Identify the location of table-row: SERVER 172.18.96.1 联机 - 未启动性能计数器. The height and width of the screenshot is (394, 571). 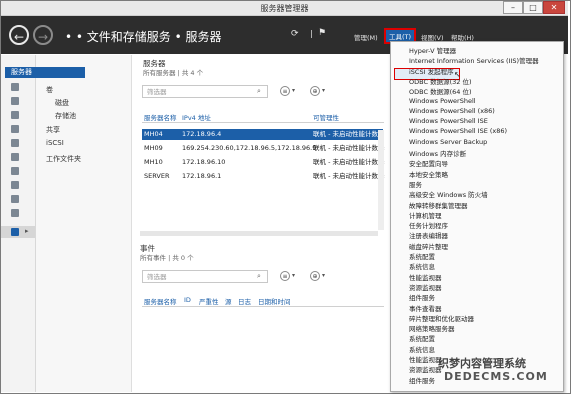
(263, 176).